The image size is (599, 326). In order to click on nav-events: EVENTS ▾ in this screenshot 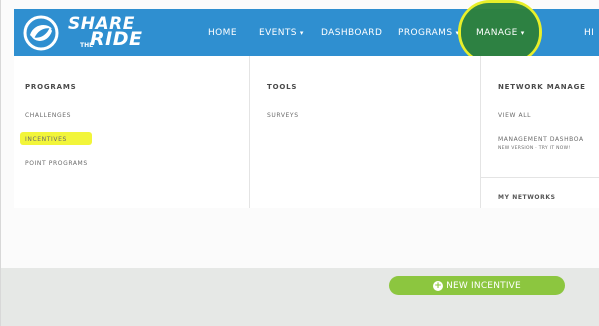, I will do `click(281, 32)`.